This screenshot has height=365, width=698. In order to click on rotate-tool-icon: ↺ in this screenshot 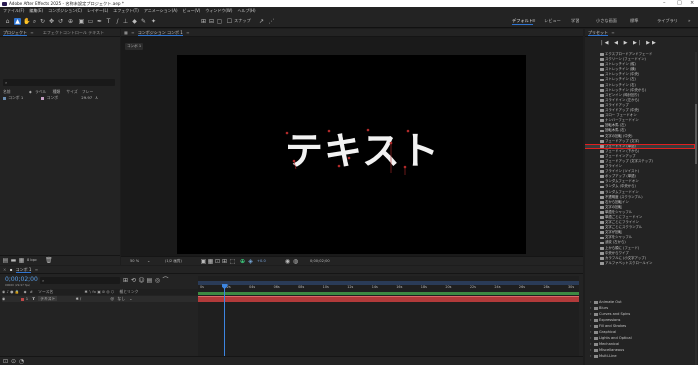, I will do `click(60, 21)`.